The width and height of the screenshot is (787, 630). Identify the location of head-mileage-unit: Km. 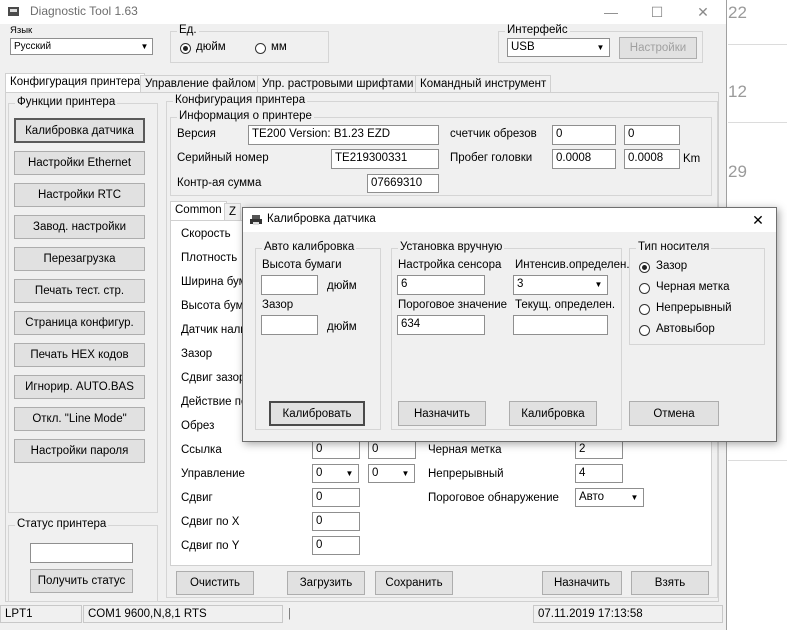
(692, 159).